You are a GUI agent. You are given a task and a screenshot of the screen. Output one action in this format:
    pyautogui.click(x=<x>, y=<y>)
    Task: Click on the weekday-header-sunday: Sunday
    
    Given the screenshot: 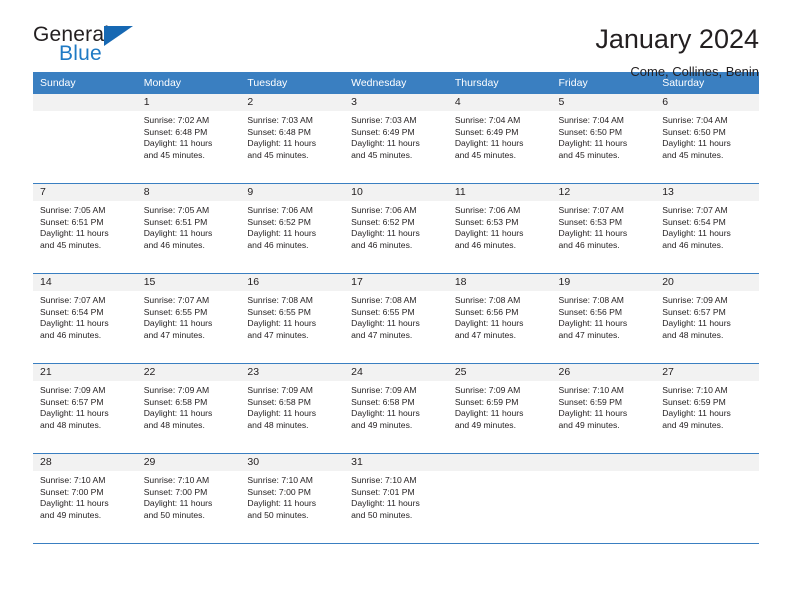 What is the action you would take?
    pyautogui.click(x=85, y=83)
    